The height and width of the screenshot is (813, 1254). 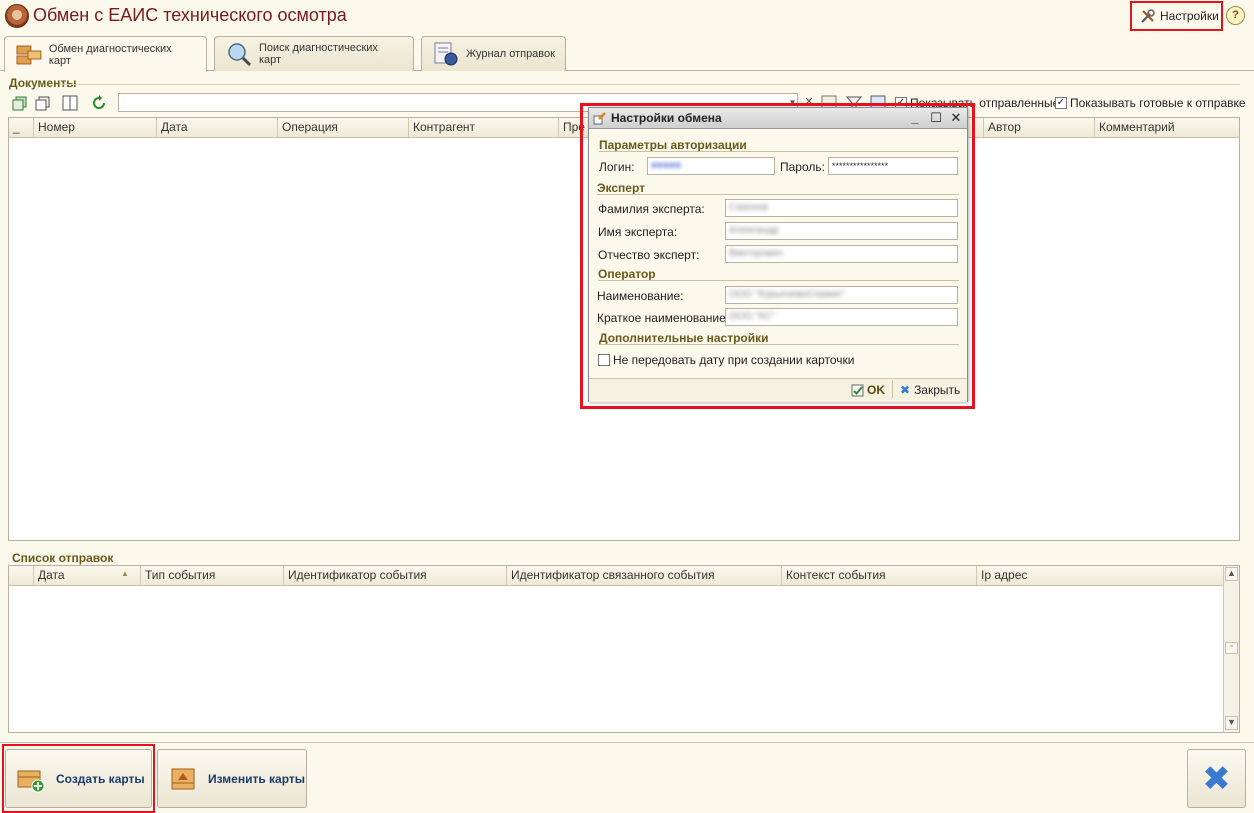 I want to click on column-header: Номер, so click(x=95, y=128).